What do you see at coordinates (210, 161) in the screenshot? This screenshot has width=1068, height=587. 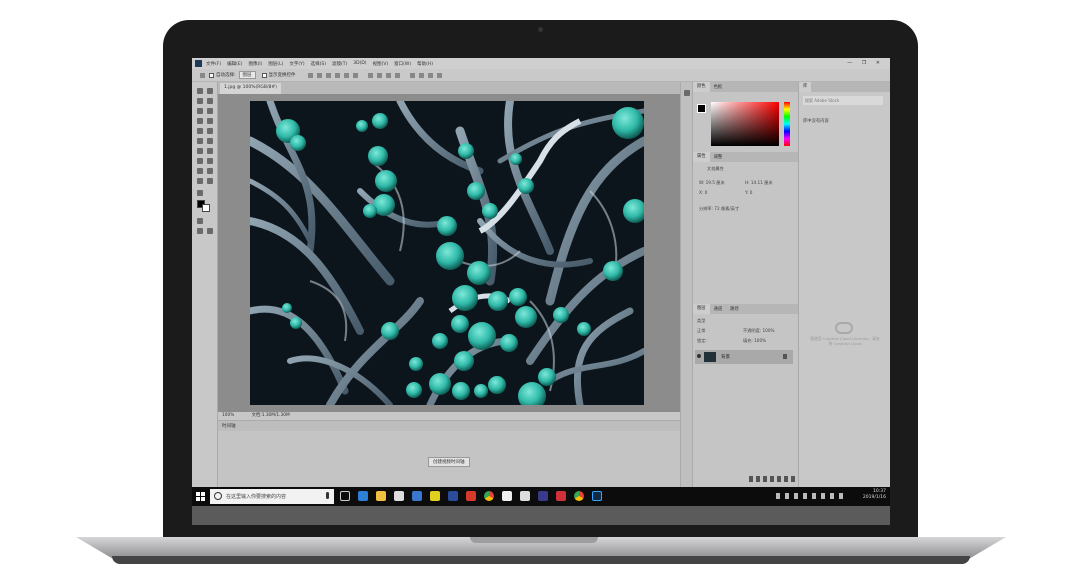 I see `type-tool-icon` at bounding box center [210, 161].